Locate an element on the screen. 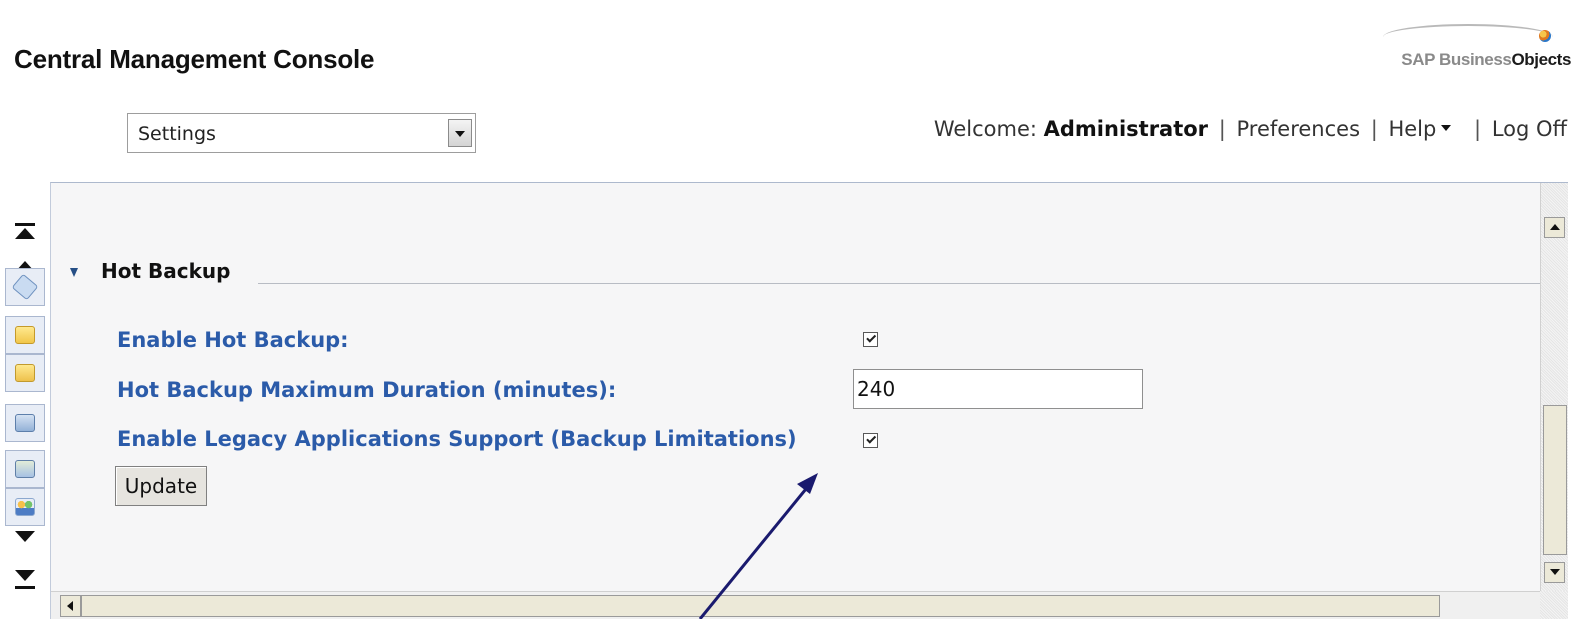  caret-down-icon is located at coordinates (1446, 128).